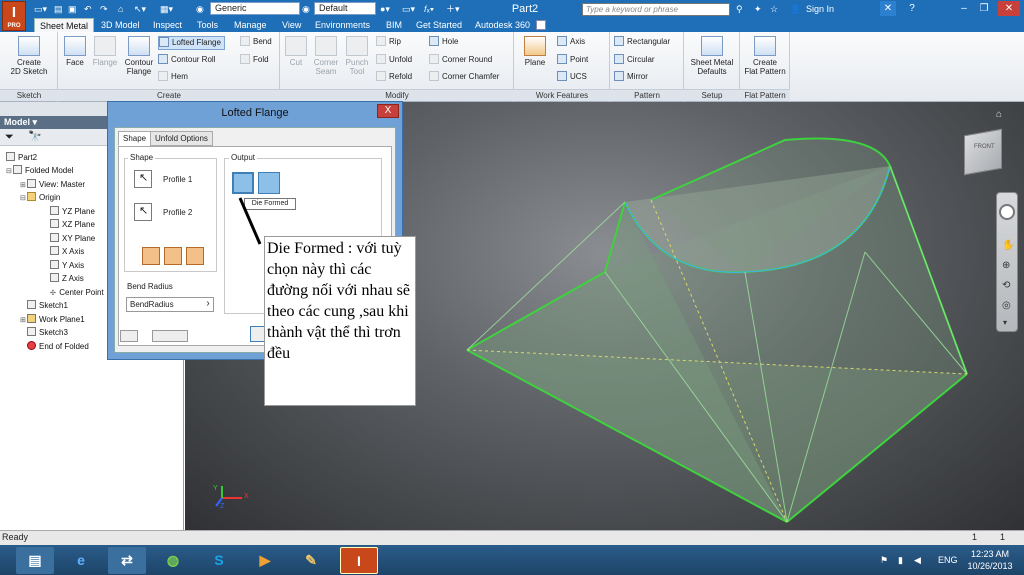  I want to click on tray-flag-icon: ⚑, so click(884, 560).